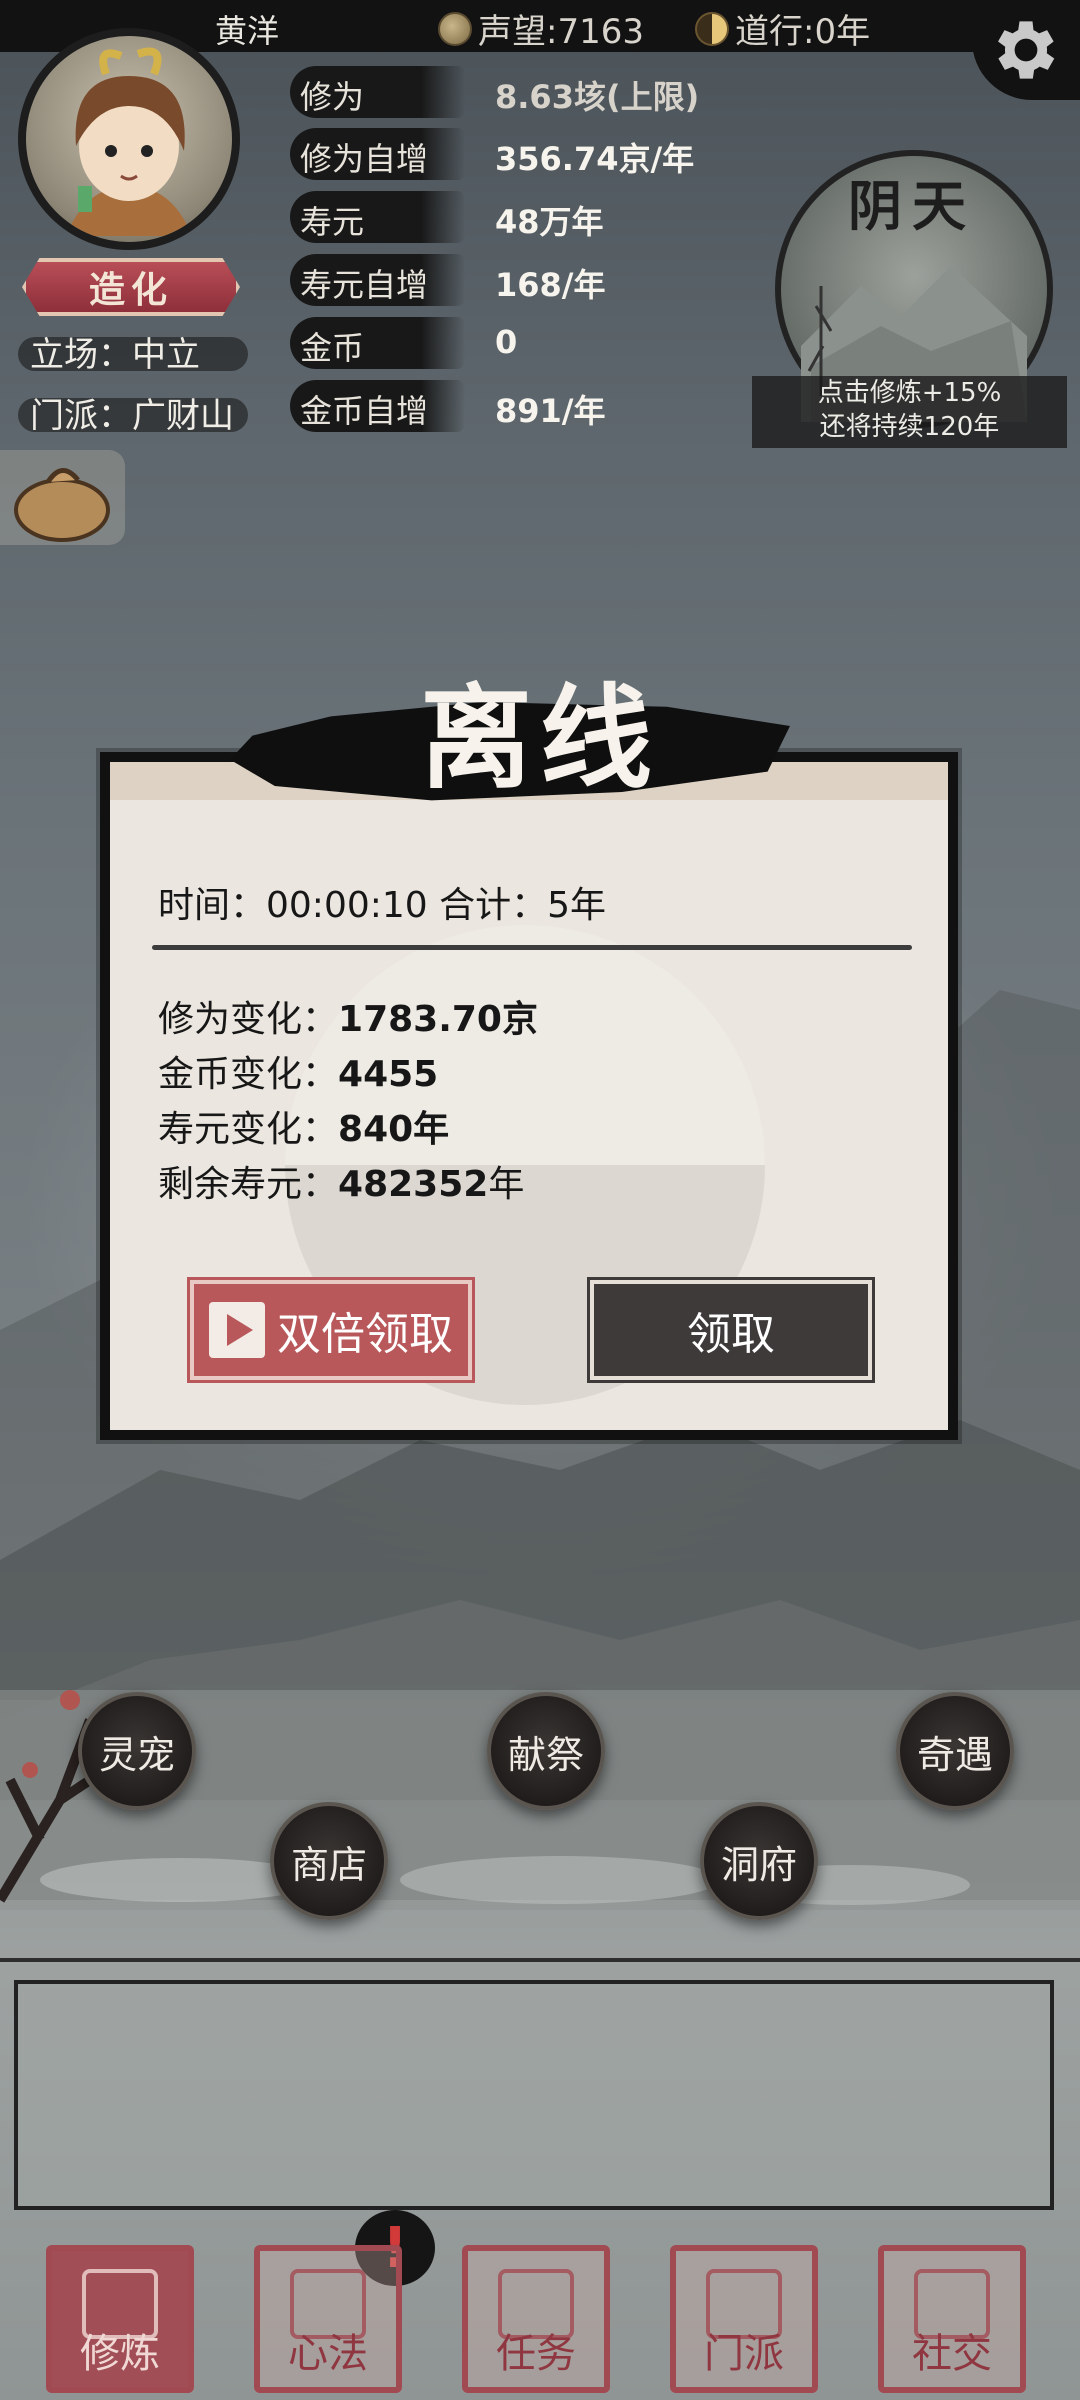 The image size is (1080, 2400). Describe the element at coordinates (731, 1334) in the screenshot. I see `claim-label: 领取` at that location.